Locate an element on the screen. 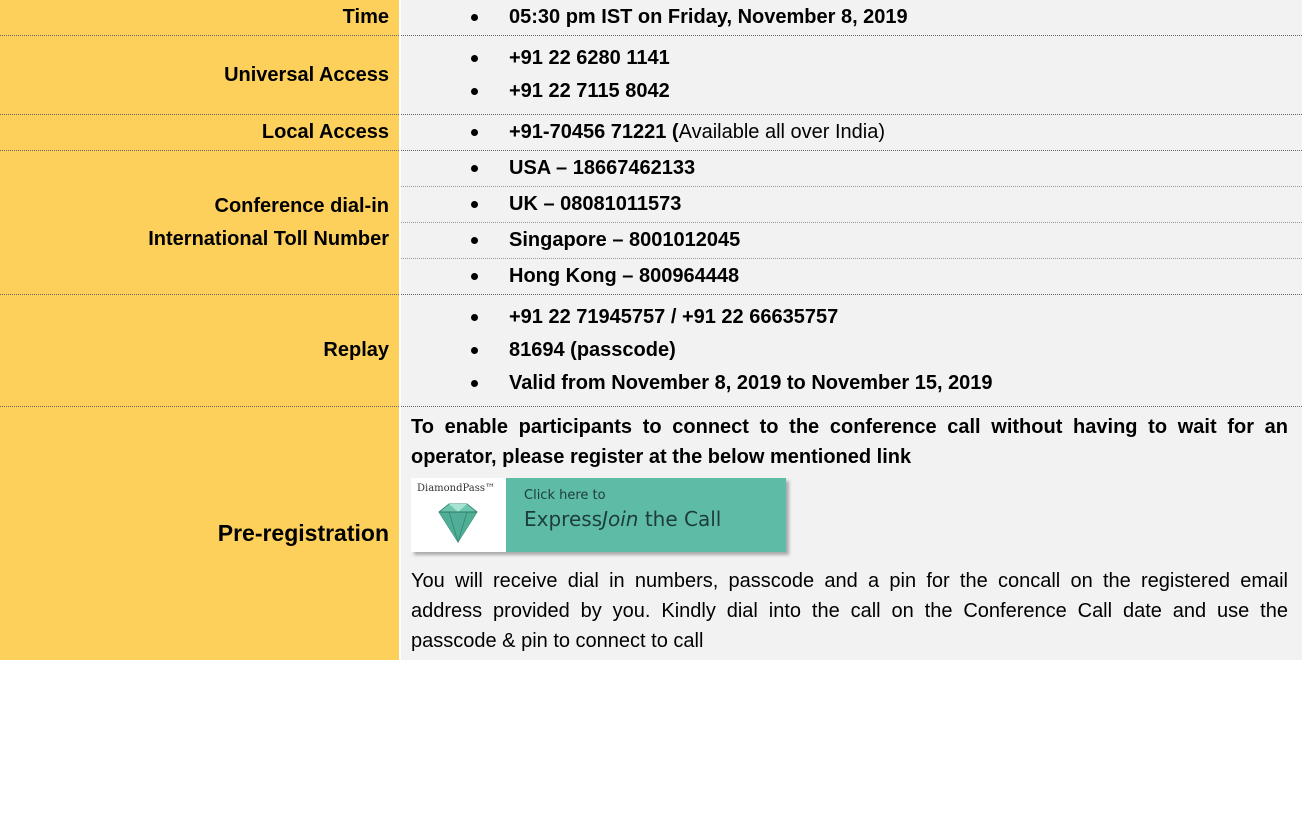  value-international-singapore: Singapore – 8001012045 is located at coordinates (851, 240).